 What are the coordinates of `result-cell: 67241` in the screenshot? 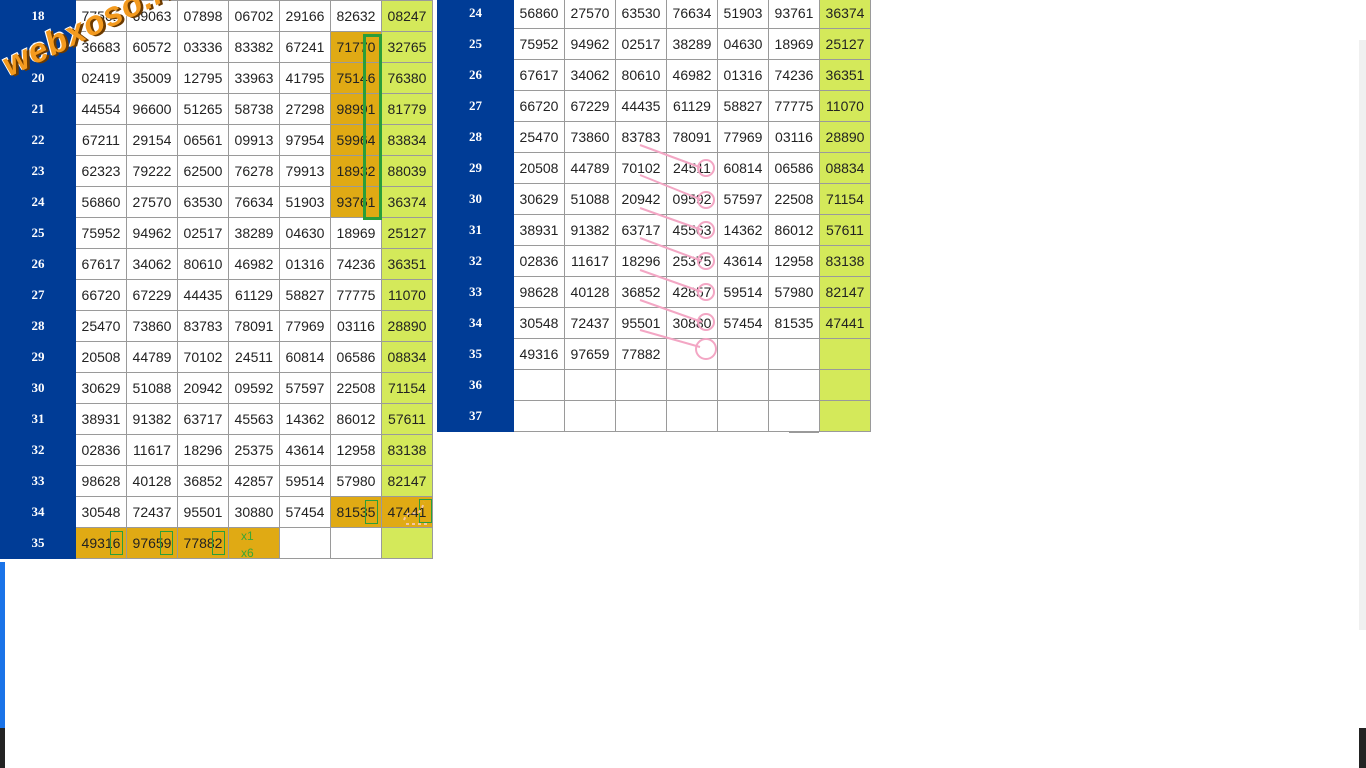 It's located at (305, 47).